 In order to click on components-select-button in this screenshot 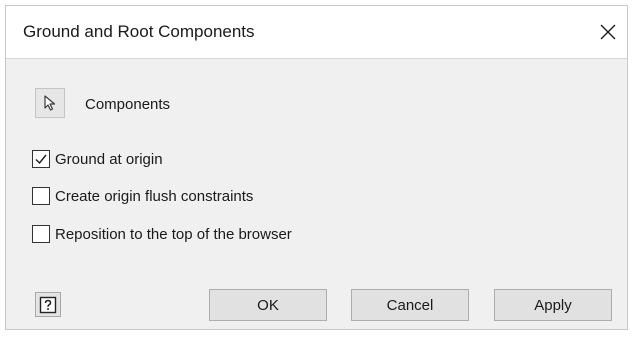, I will do `click(50, 103)`.